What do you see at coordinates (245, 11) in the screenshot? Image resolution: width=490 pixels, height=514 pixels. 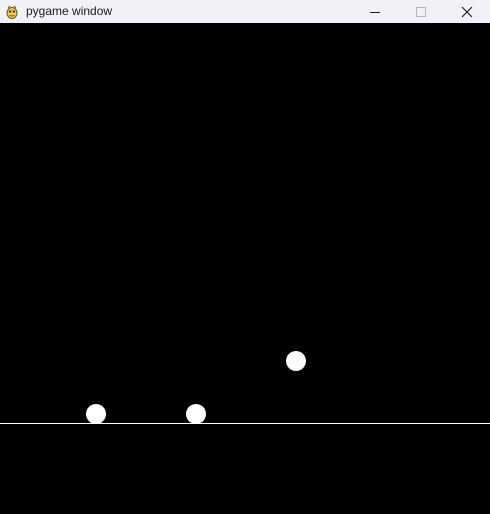 I see `title-bar: pygame window` at bounding box center [245, 11].